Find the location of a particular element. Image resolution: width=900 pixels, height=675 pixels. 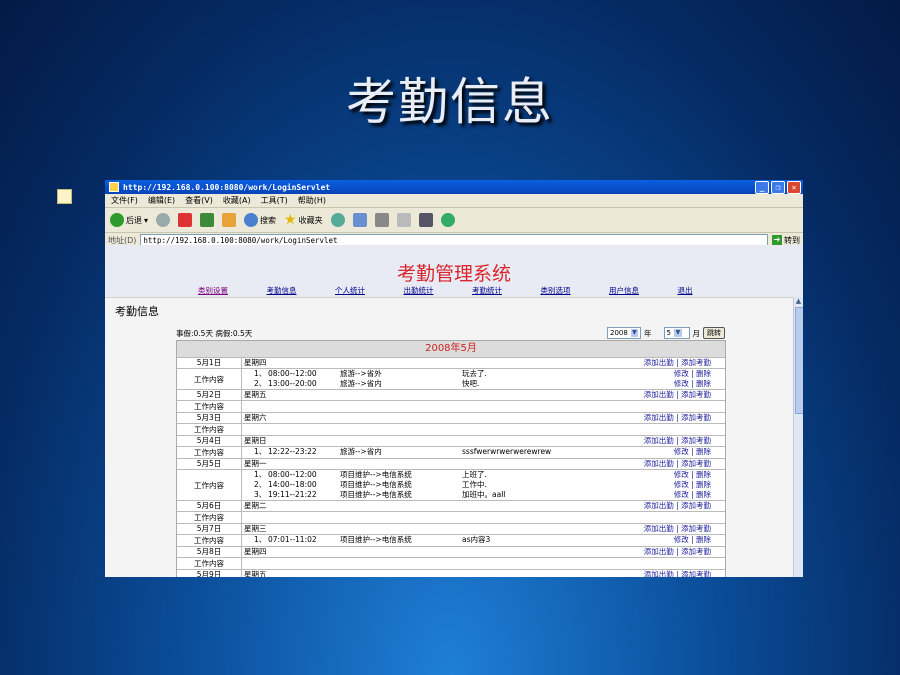

menu-edit: 编辑(E) is located at coordinates (161, 200).